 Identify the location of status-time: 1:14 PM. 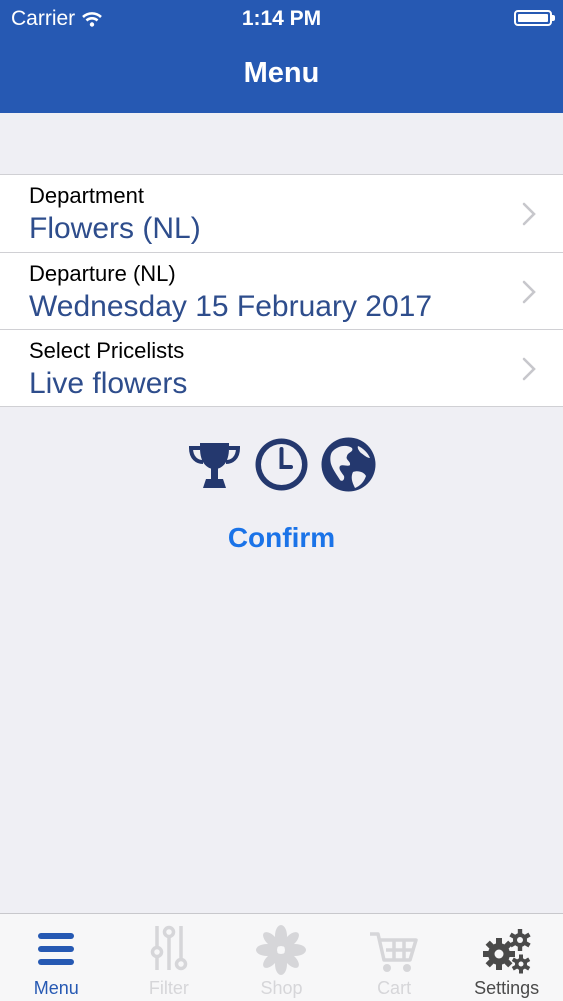
(281, 18).